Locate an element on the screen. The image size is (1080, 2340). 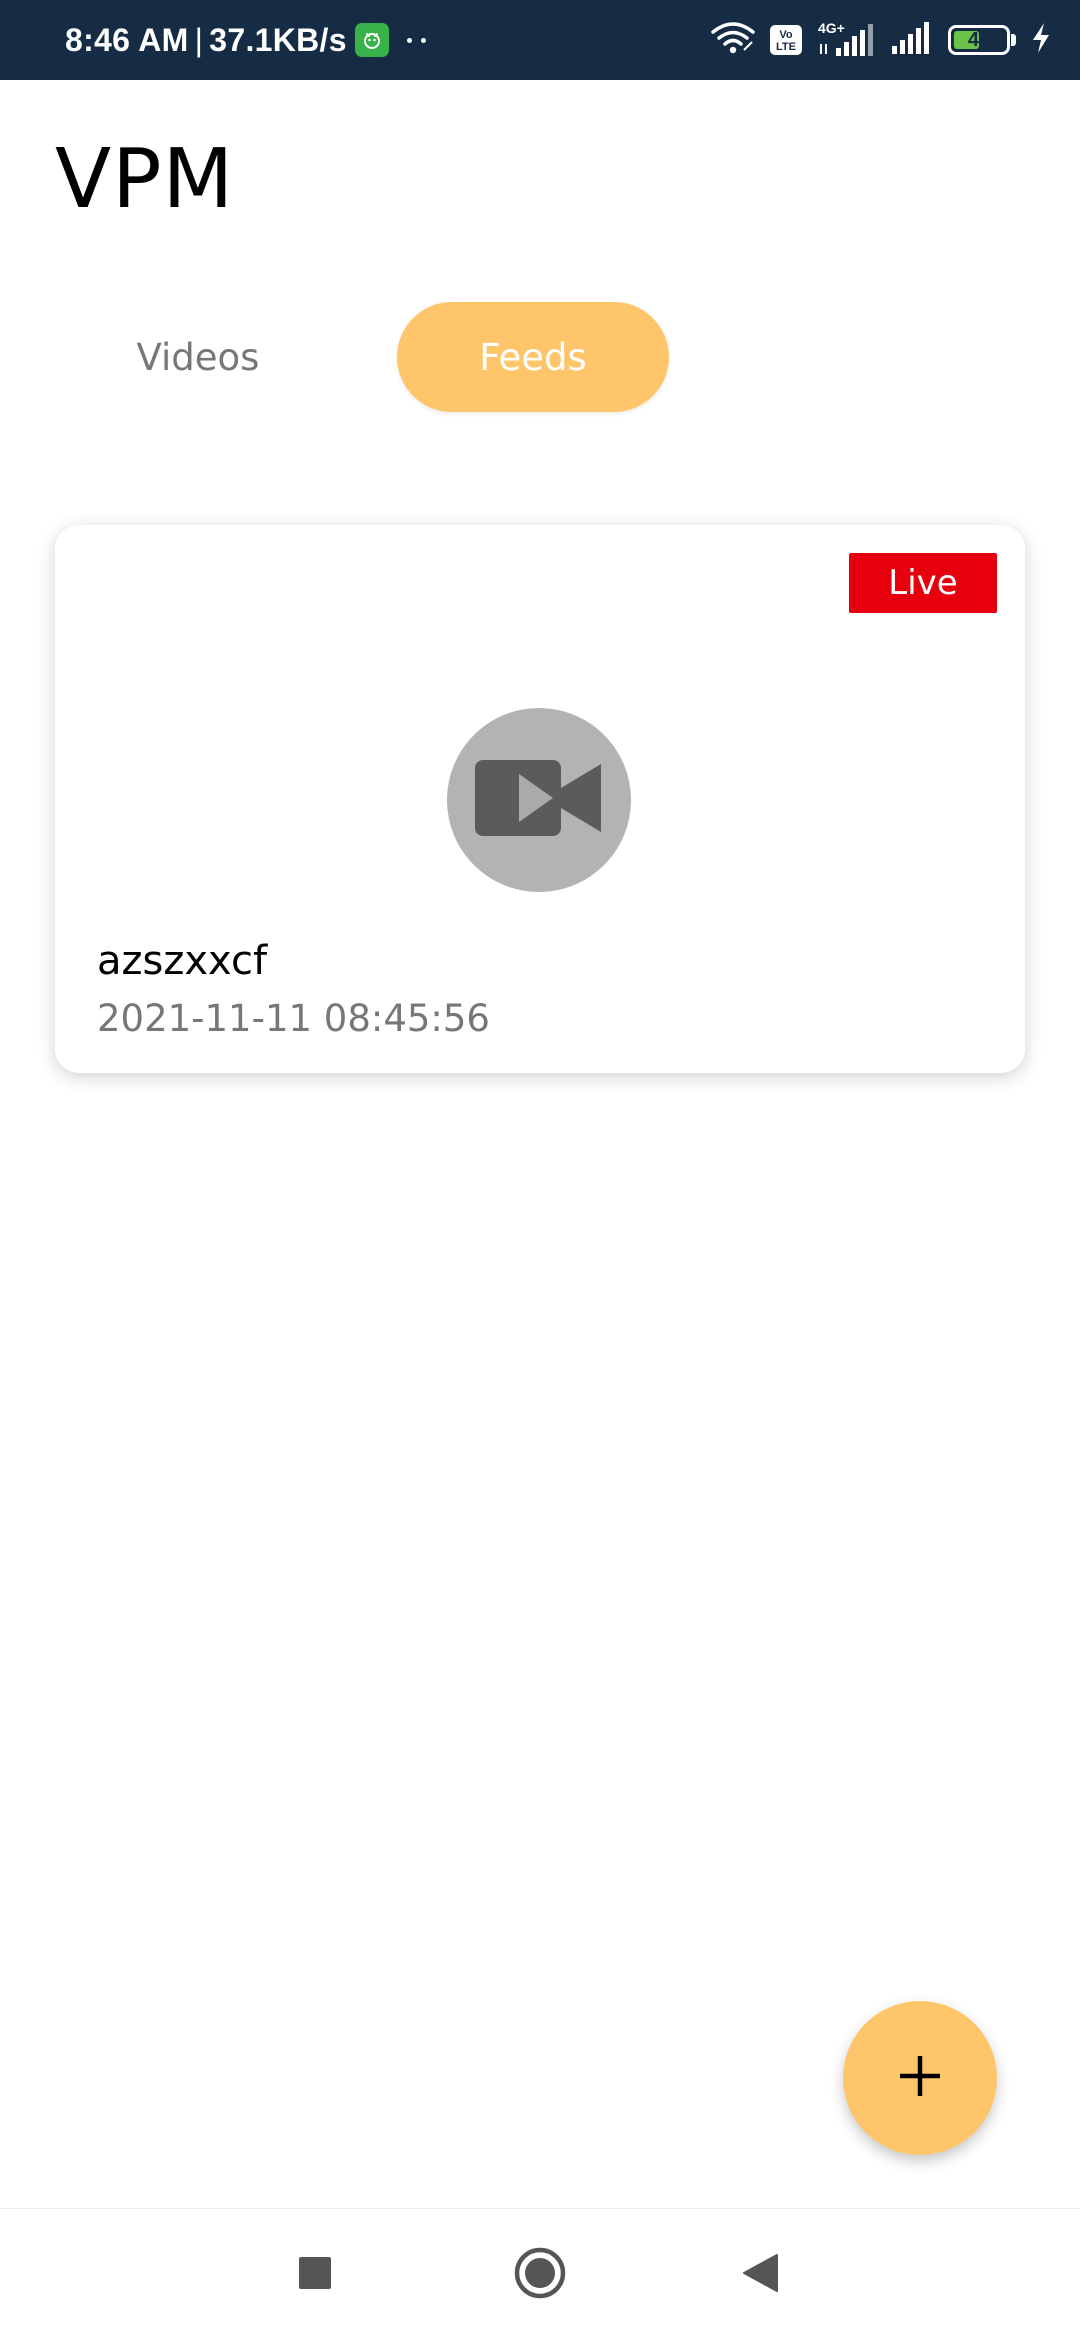
cell-signal-icon: 4G+ is located at coordinates (846, 39).